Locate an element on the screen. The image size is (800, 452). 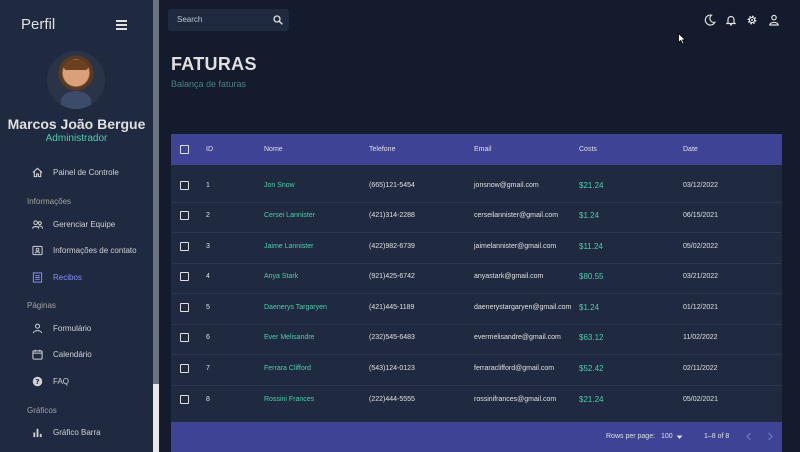
cell-date: 05/02/2022 is located at coordinates (701, 246).